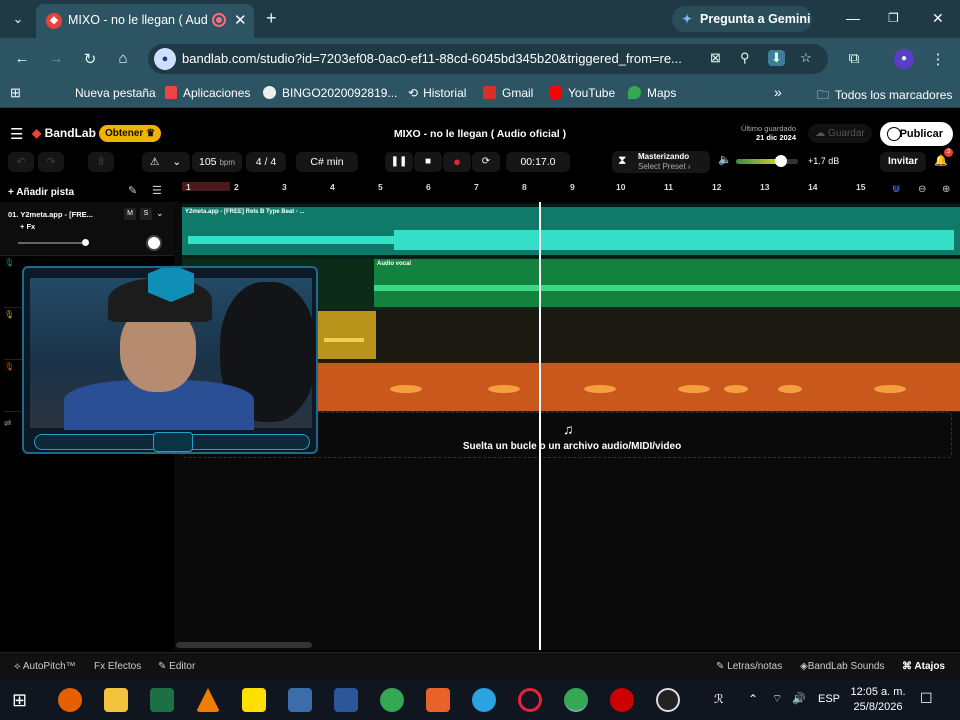 Image resolution: width=960 pixels, height=720 pixels. Describe the element at coordinates (742, 19) in the screenshot. I see `gemini-button: ✦ Pregunta a Gemini` at that location.